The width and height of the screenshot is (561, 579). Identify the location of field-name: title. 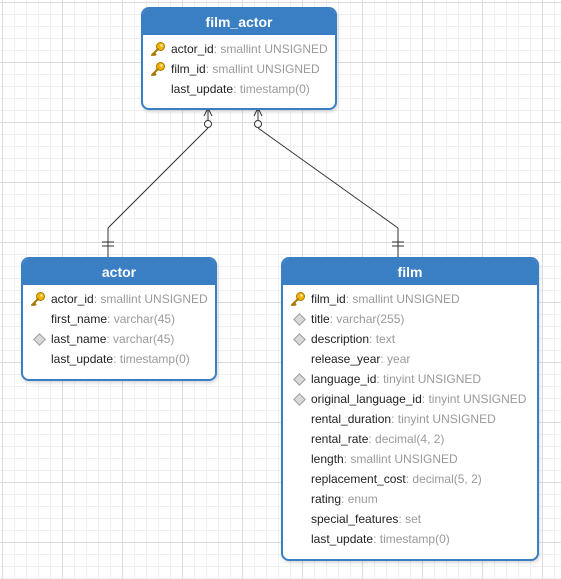
(320, 319).